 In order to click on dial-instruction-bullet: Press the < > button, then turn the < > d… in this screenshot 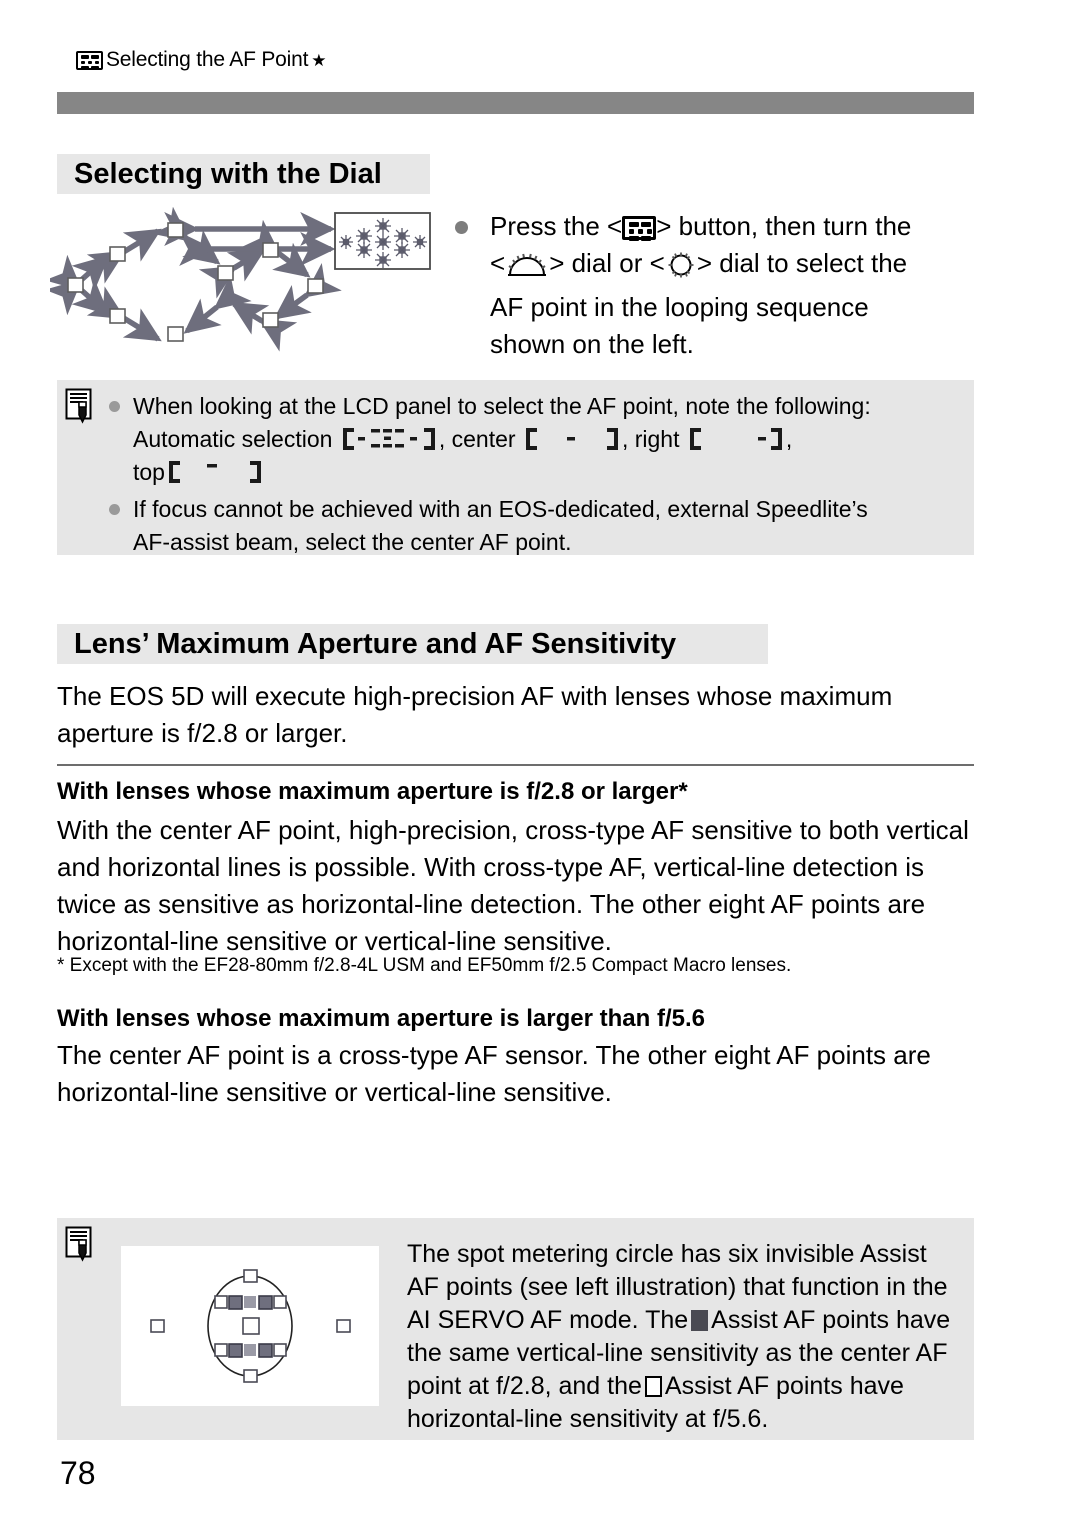, I will do `click(720, 285)`.